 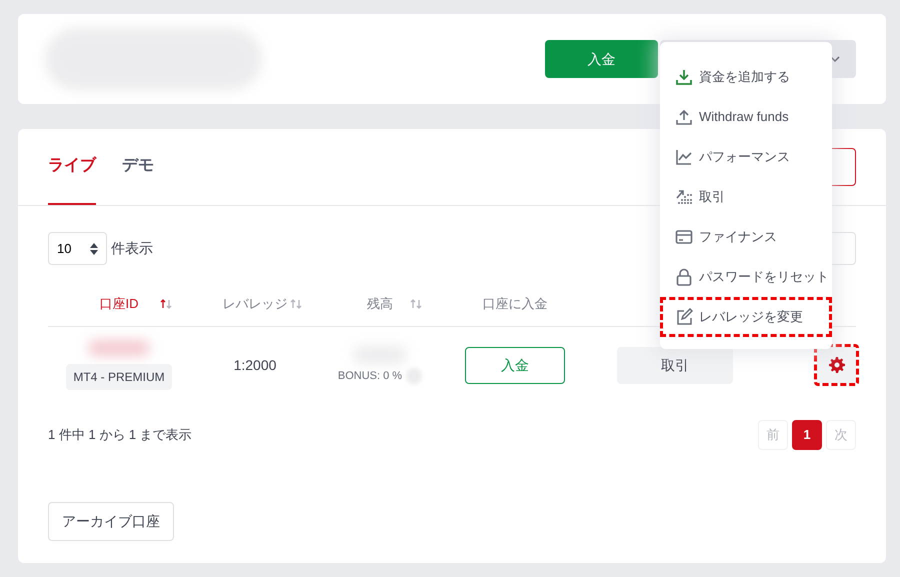 What do you see at coordinates (380, 304) in the screenshot?
I see `column-header: 残高` at bounding box center [380, 304].